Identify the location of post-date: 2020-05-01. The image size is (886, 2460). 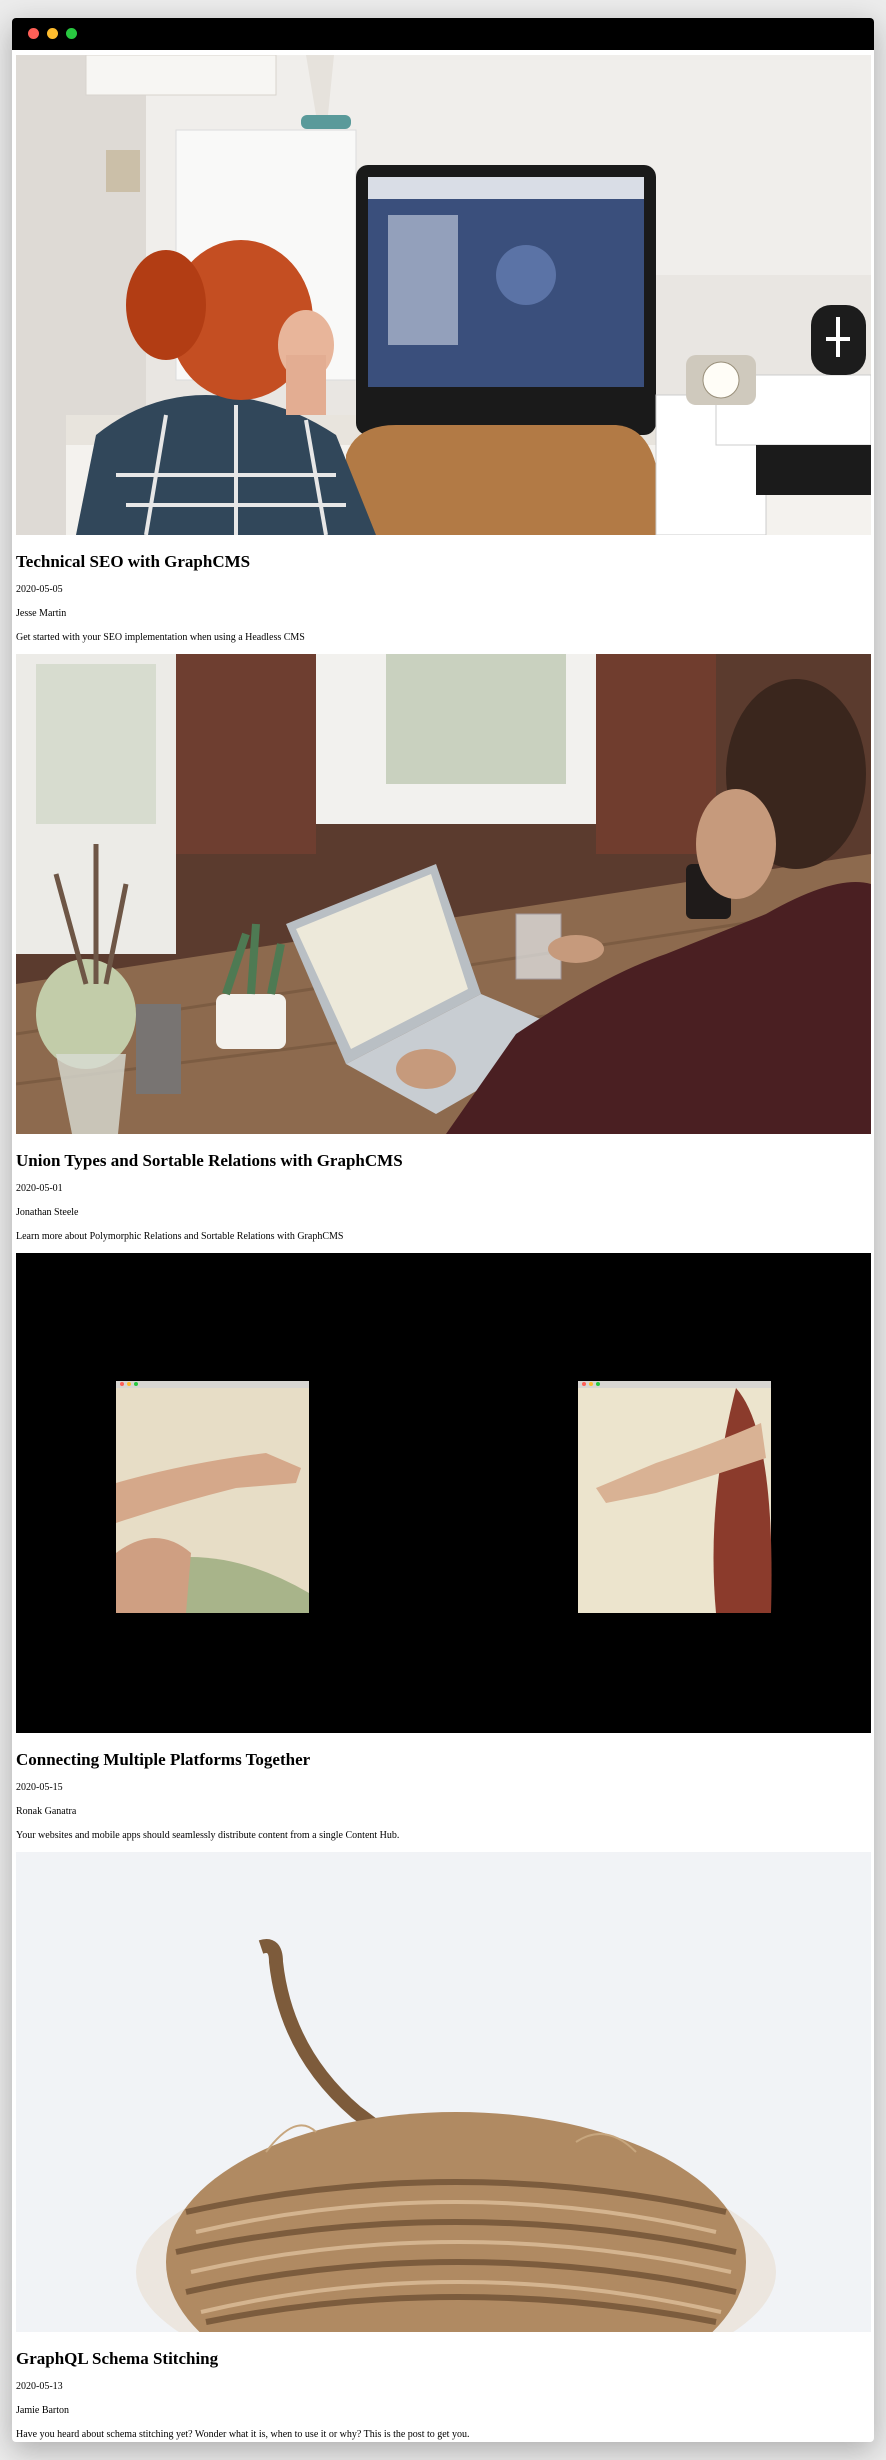
(39, 1188).